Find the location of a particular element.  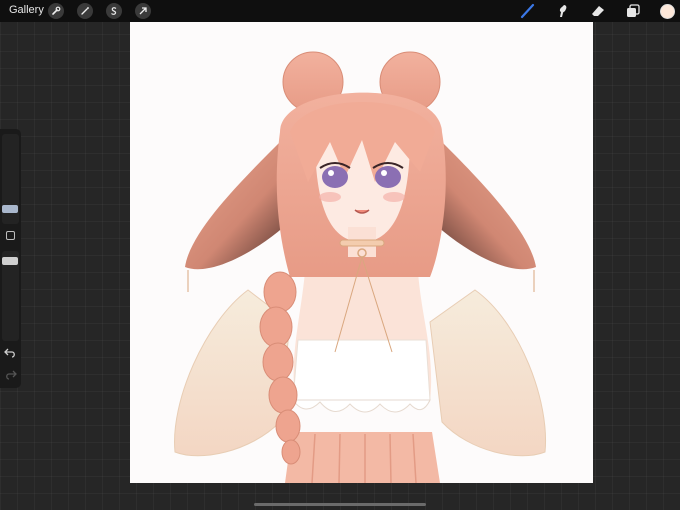

layers-button is located at coordinates (633, 11).